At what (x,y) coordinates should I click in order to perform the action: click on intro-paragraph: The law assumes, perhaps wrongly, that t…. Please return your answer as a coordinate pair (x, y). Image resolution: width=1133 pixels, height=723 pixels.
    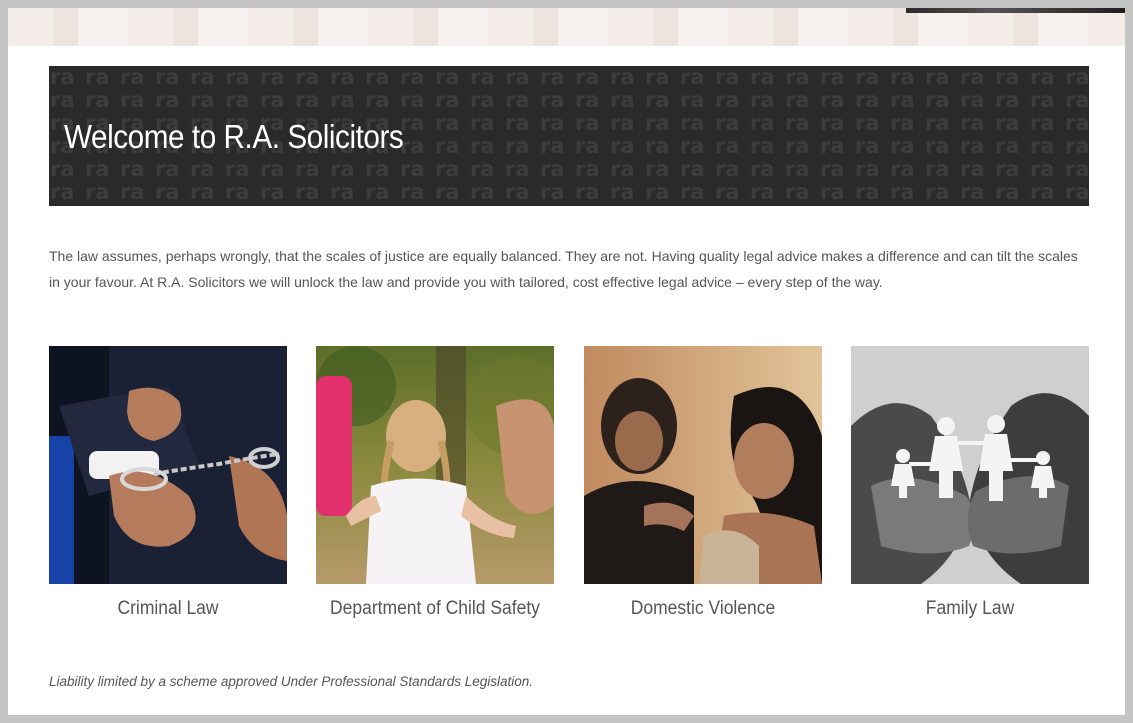
    Looking at the image, I should click on (563, 269).